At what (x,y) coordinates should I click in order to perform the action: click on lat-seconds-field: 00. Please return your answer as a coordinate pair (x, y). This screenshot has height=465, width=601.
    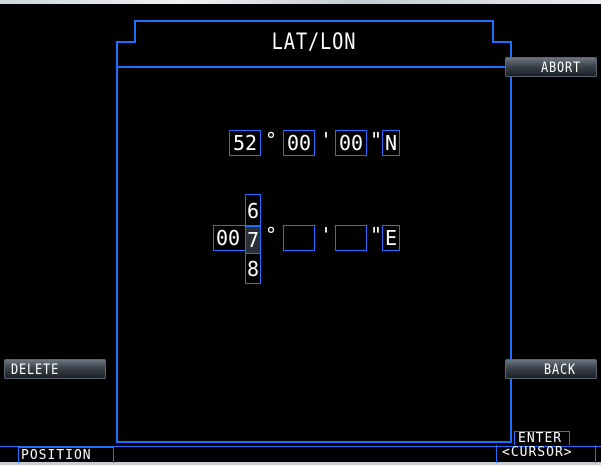
    Looking at the image, I should click on (351, 143).